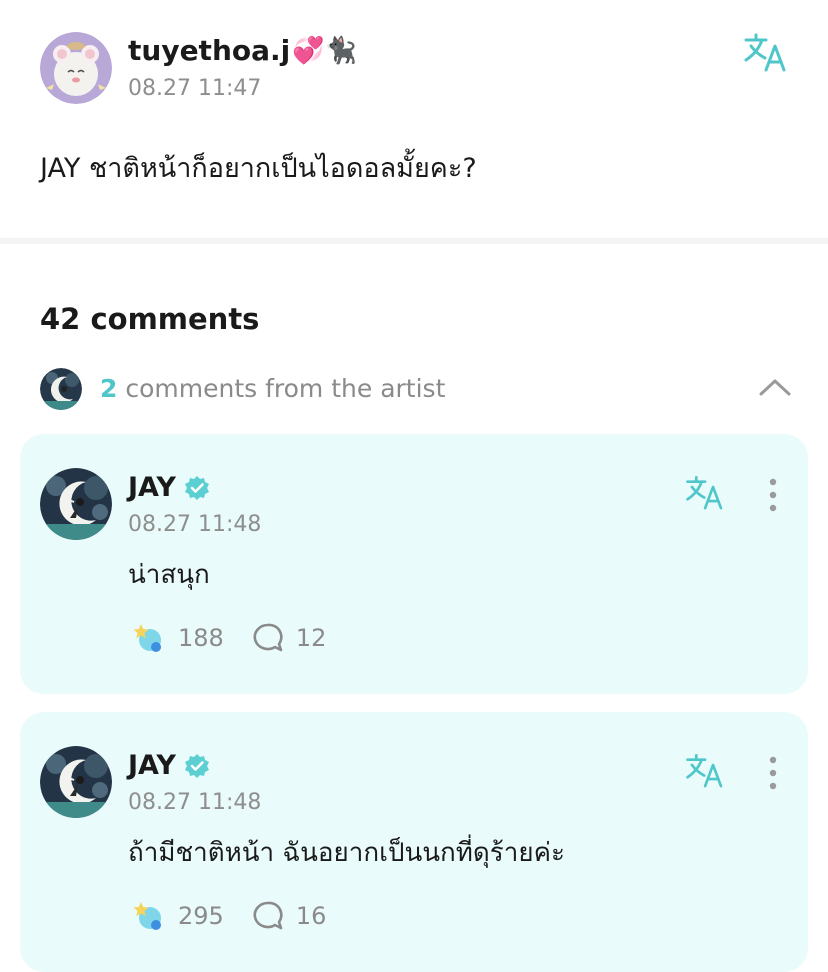 The height and width of the screenshot is (972, 828). What do you see at coordinates (420, 68) in the screenshot?
I see `post-header: tuyethoa.j 💞🐈‍⬛ 08.27 11:47` at bounding box center [420, 68].